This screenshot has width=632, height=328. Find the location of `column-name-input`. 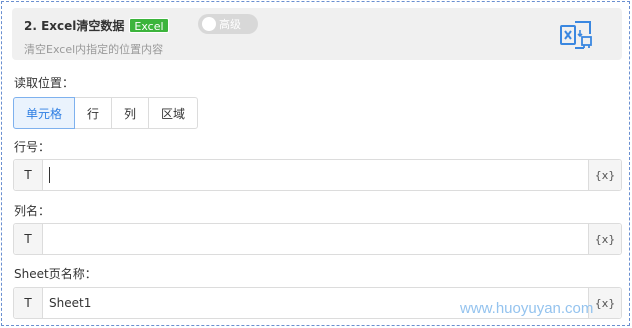

column-name-input is located at coordinates (315, 239).